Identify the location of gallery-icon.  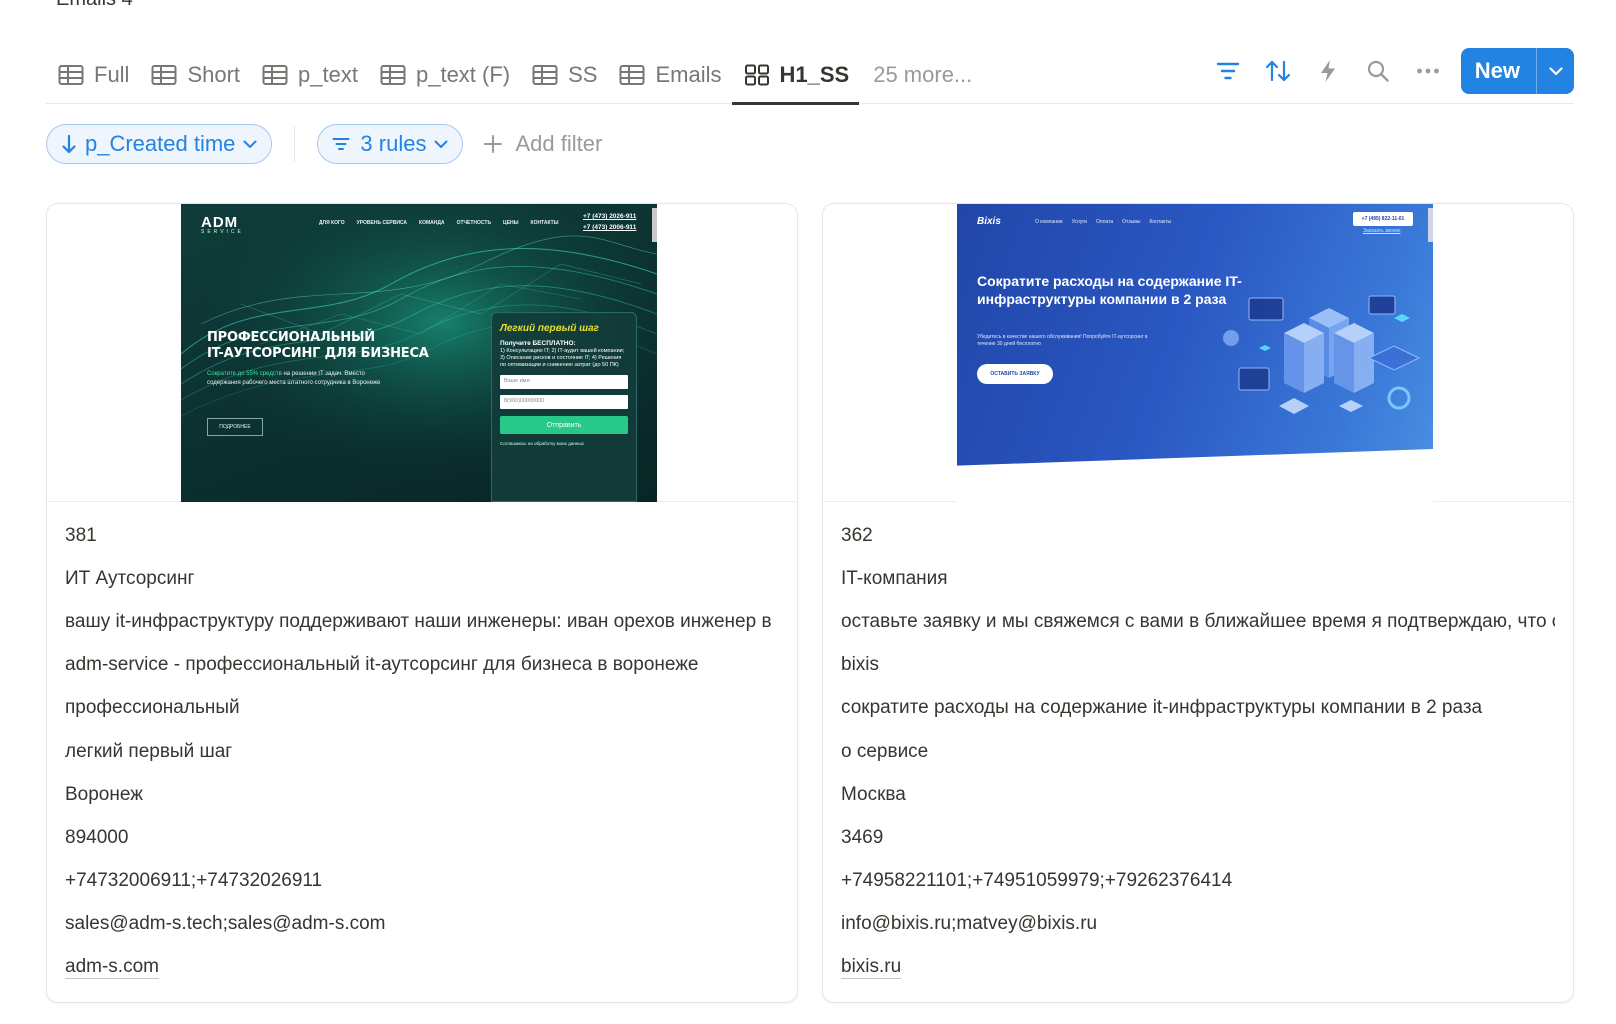
(757, 75).